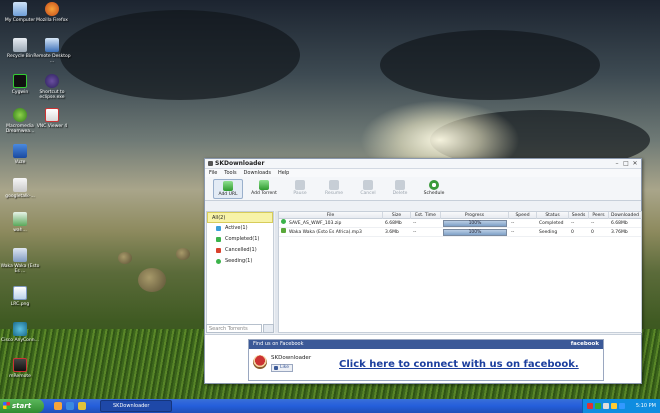 This screenshot has height=413, width=660. What do you see at coordinates (136, 406) in the screenshot?
I see `taskbar-button-skdownloader: SKDownloader` at bounding box center [136, 406].